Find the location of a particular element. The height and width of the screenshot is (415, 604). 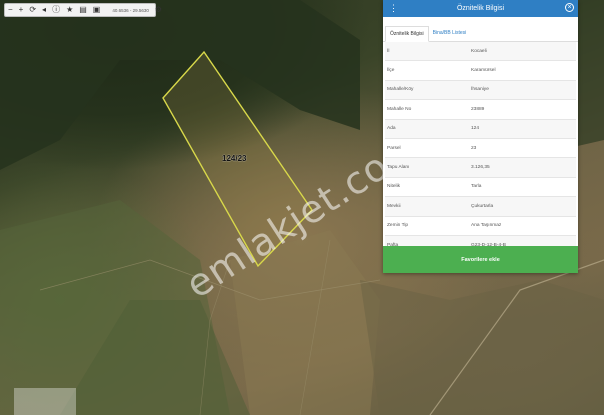

table-row: Nitelik Tarla is located at coordinates (480, 188).